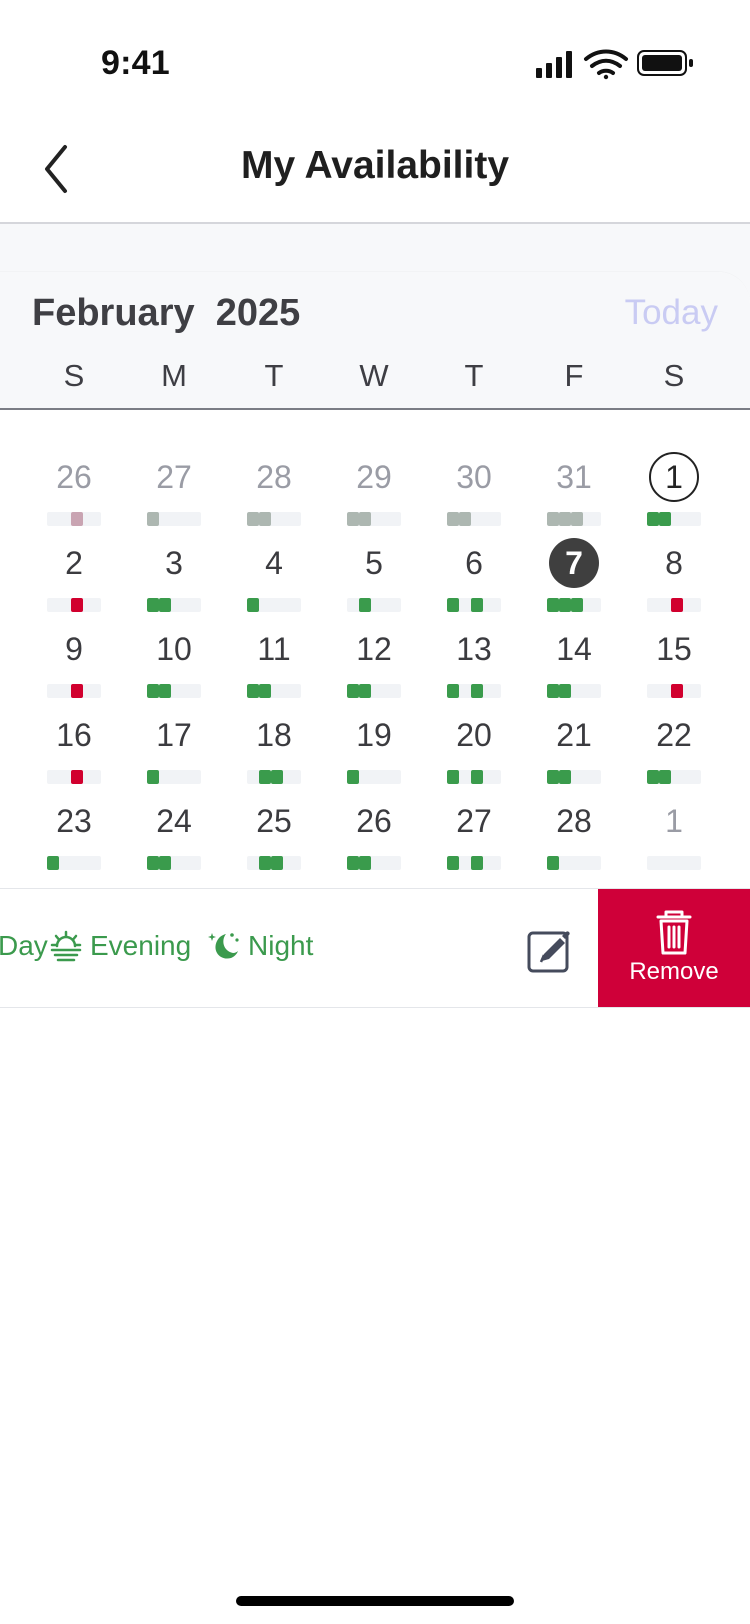 This screenshot has width=750, height=1624. I want to click on calendar-day: 12, so click(374, 667).